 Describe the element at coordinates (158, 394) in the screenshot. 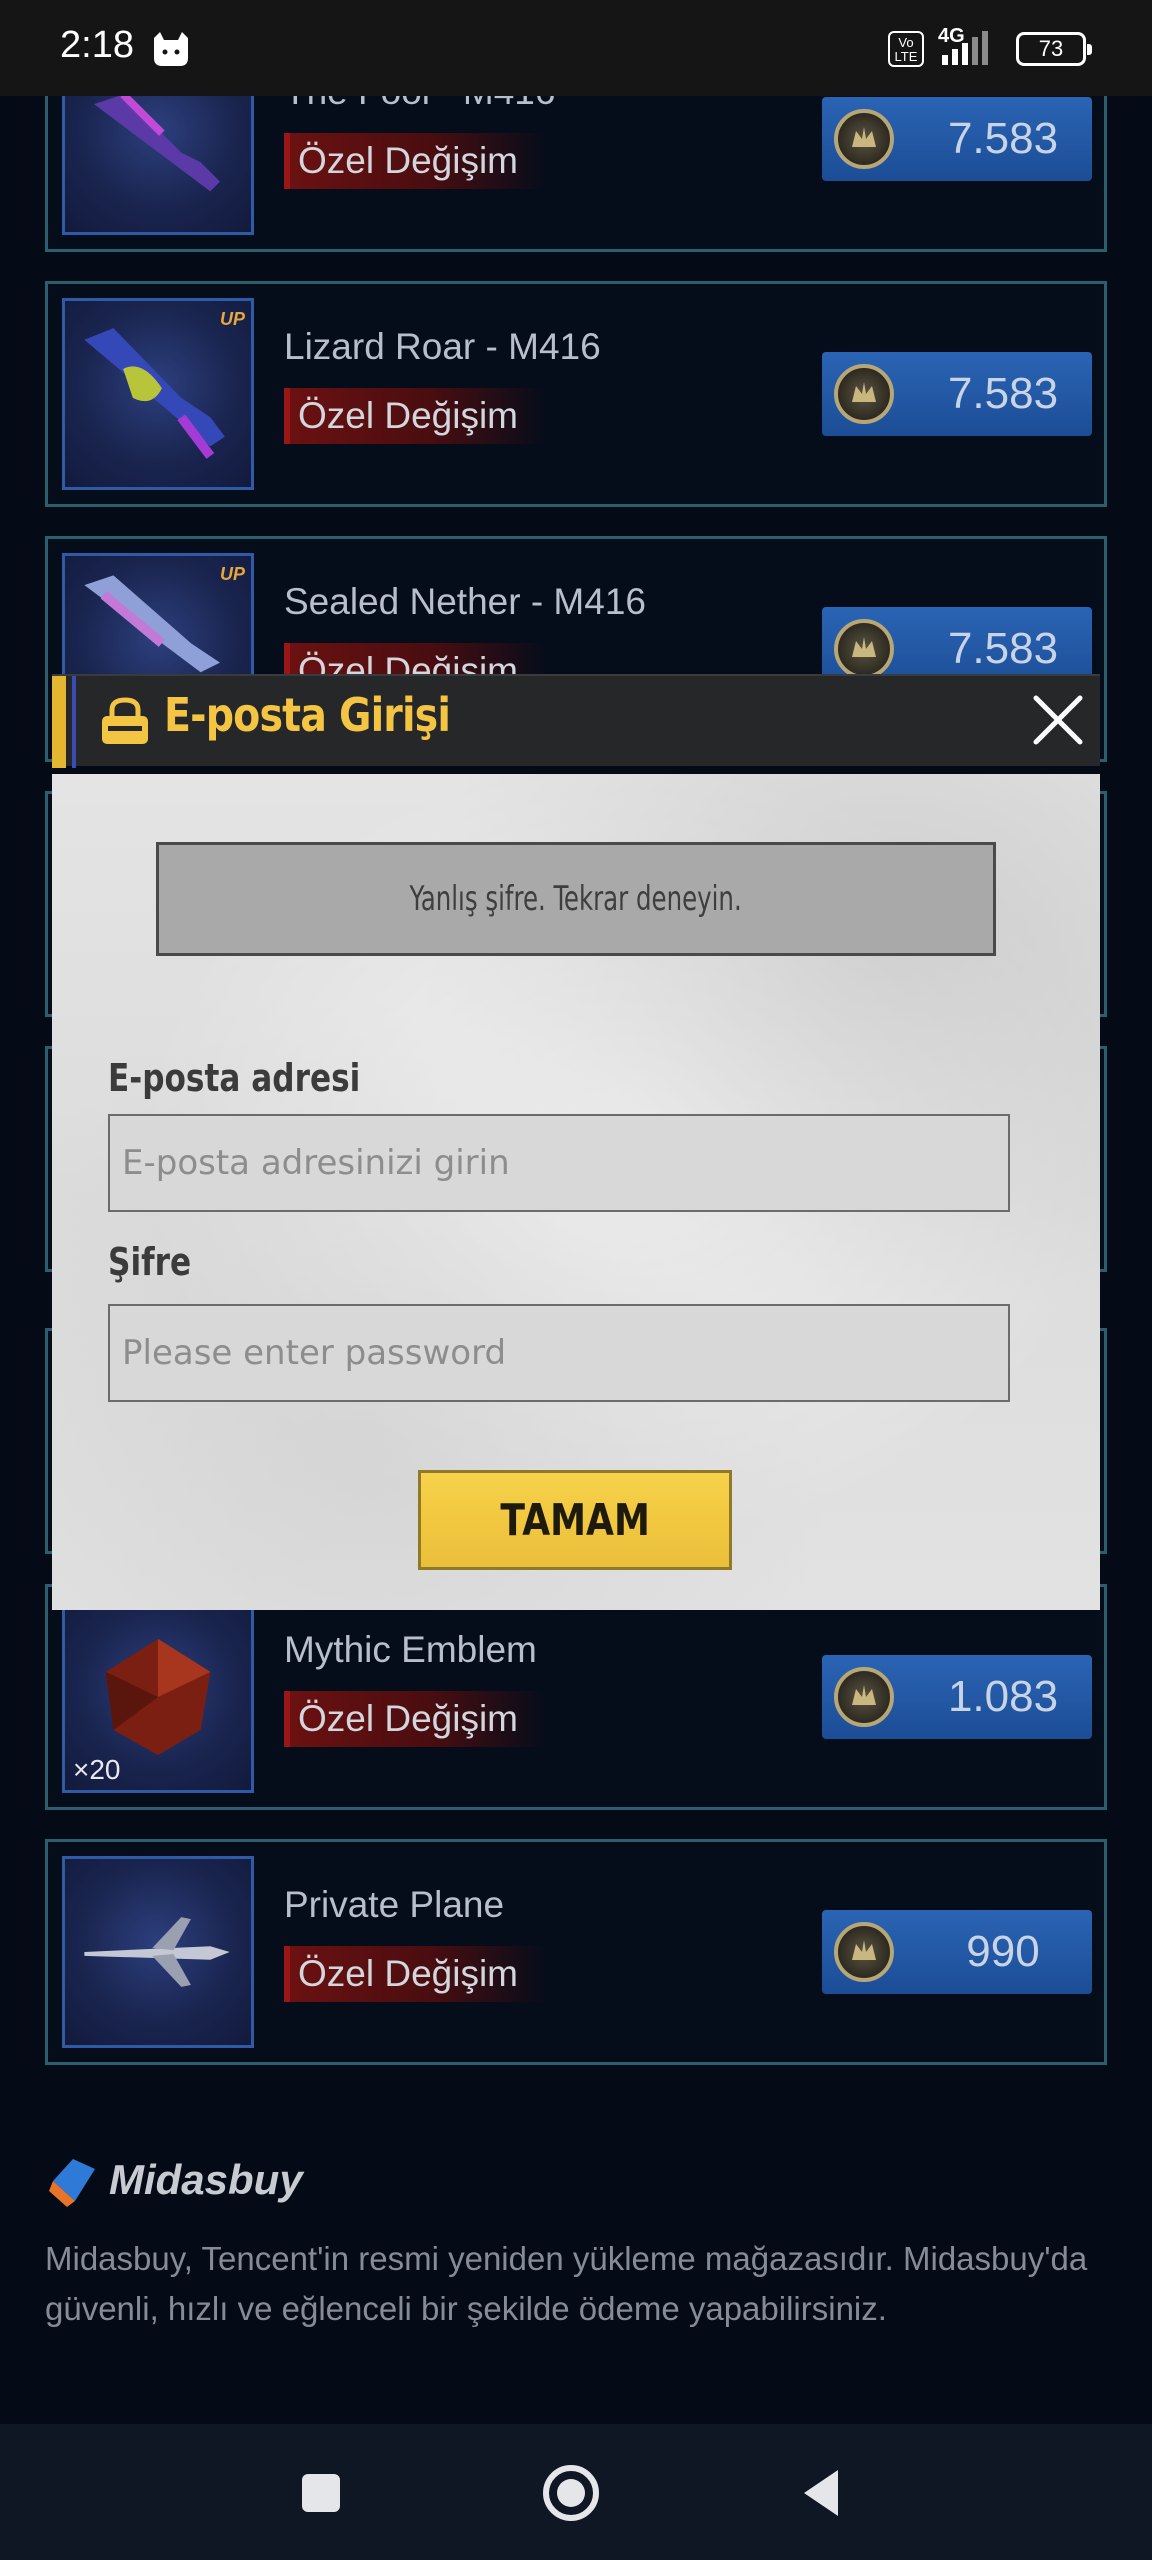

I see `product-thumbnail: UP` at that location.